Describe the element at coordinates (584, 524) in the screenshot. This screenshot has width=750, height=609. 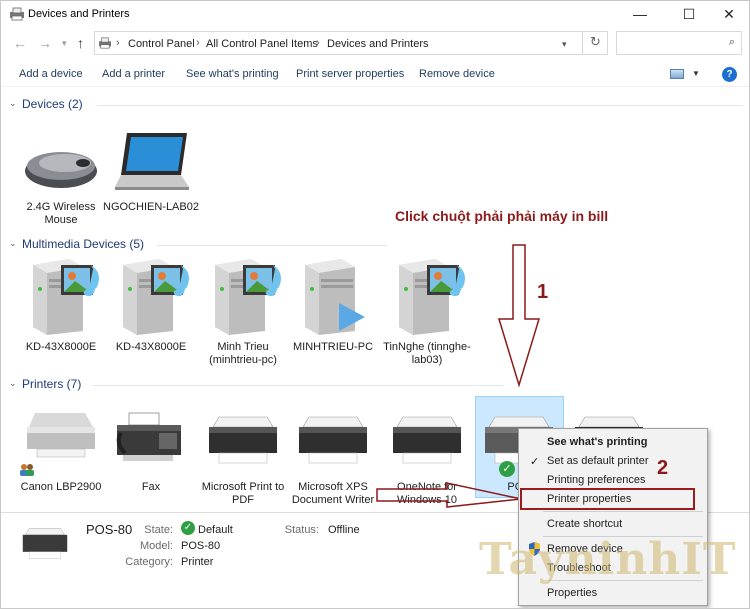
I see `menu-item-create-shortcut: Create shortcut` at that location.